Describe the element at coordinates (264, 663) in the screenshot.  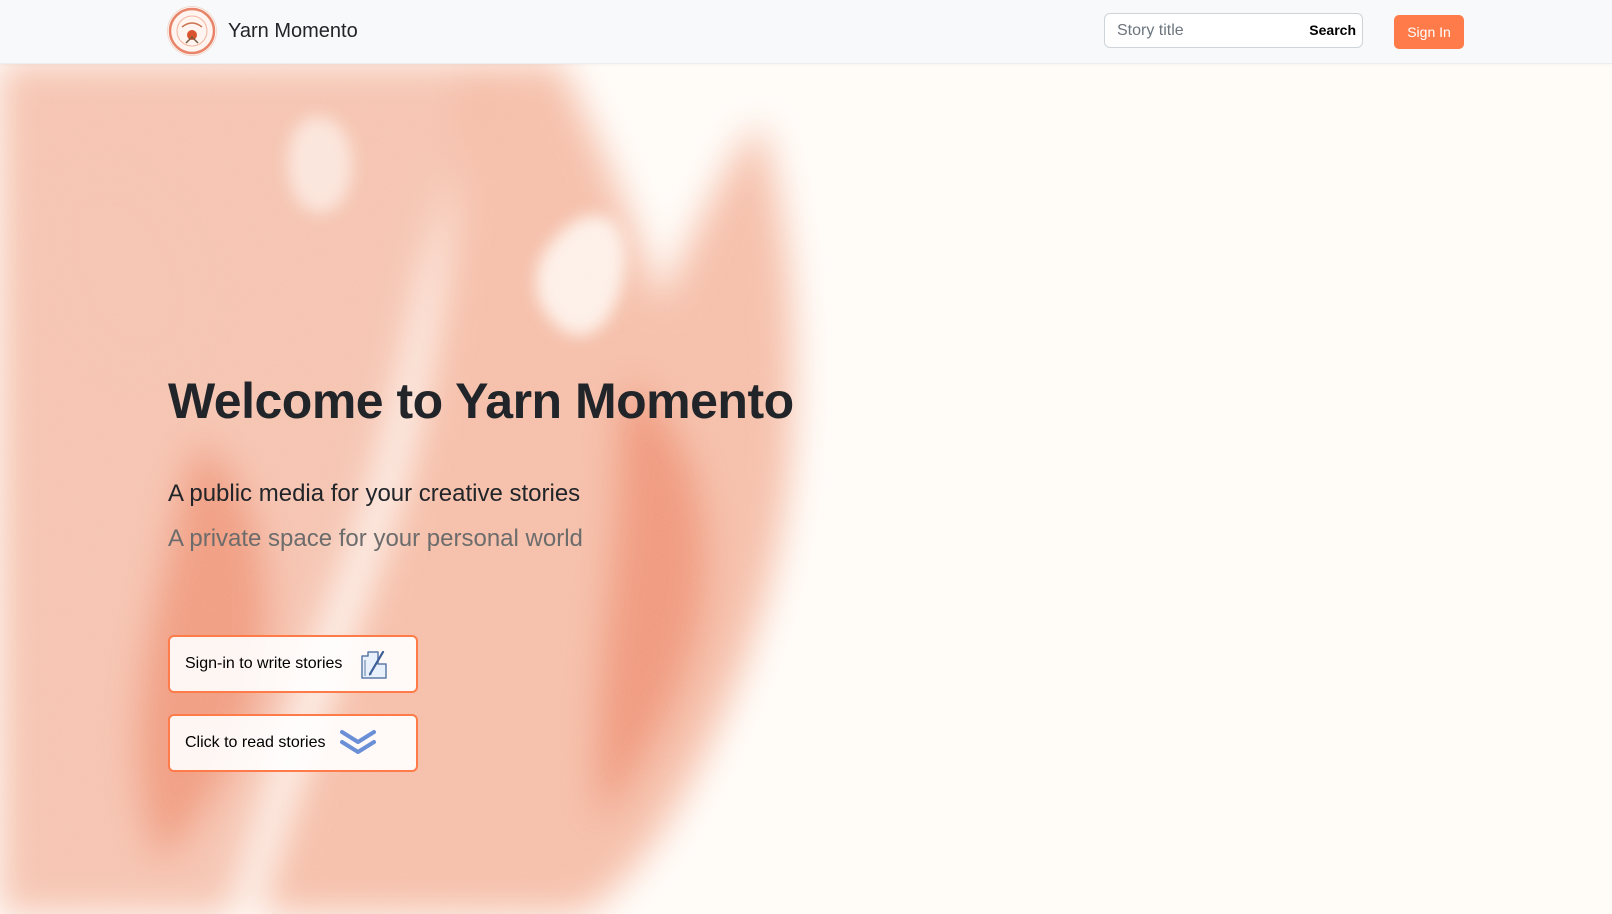
I see `write-stories-label: Sign-in to write stories` at that location.